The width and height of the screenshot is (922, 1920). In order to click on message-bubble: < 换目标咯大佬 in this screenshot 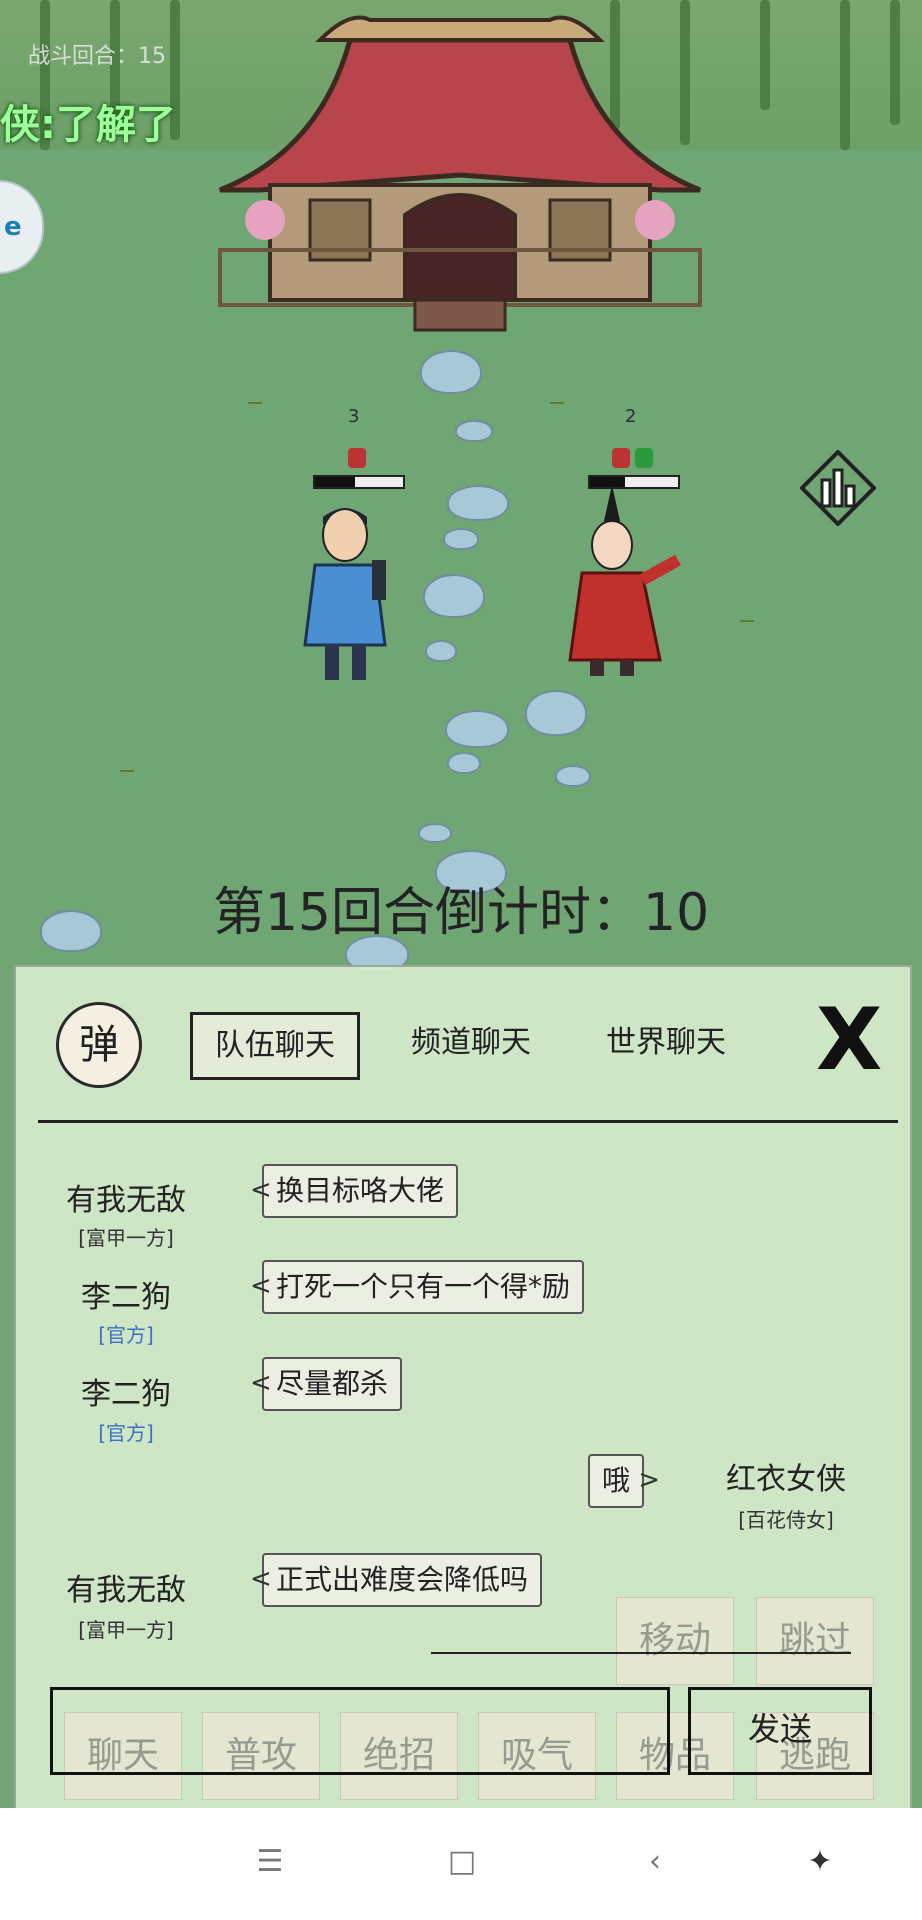, I will do `click(354, 1191)`.